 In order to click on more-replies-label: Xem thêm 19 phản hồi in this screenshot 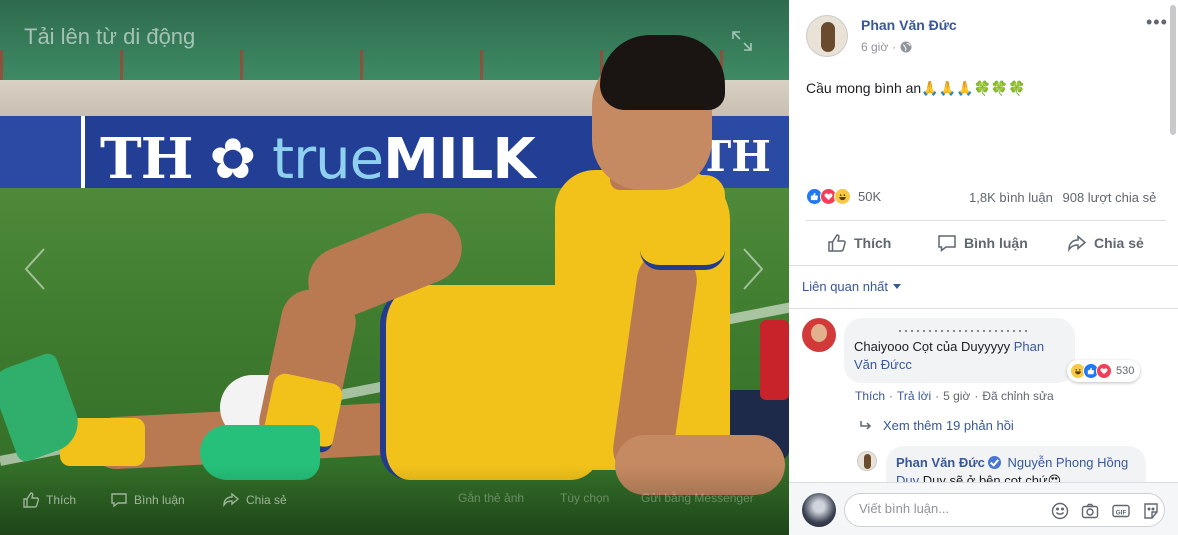, I will do `click(948, 425)`.